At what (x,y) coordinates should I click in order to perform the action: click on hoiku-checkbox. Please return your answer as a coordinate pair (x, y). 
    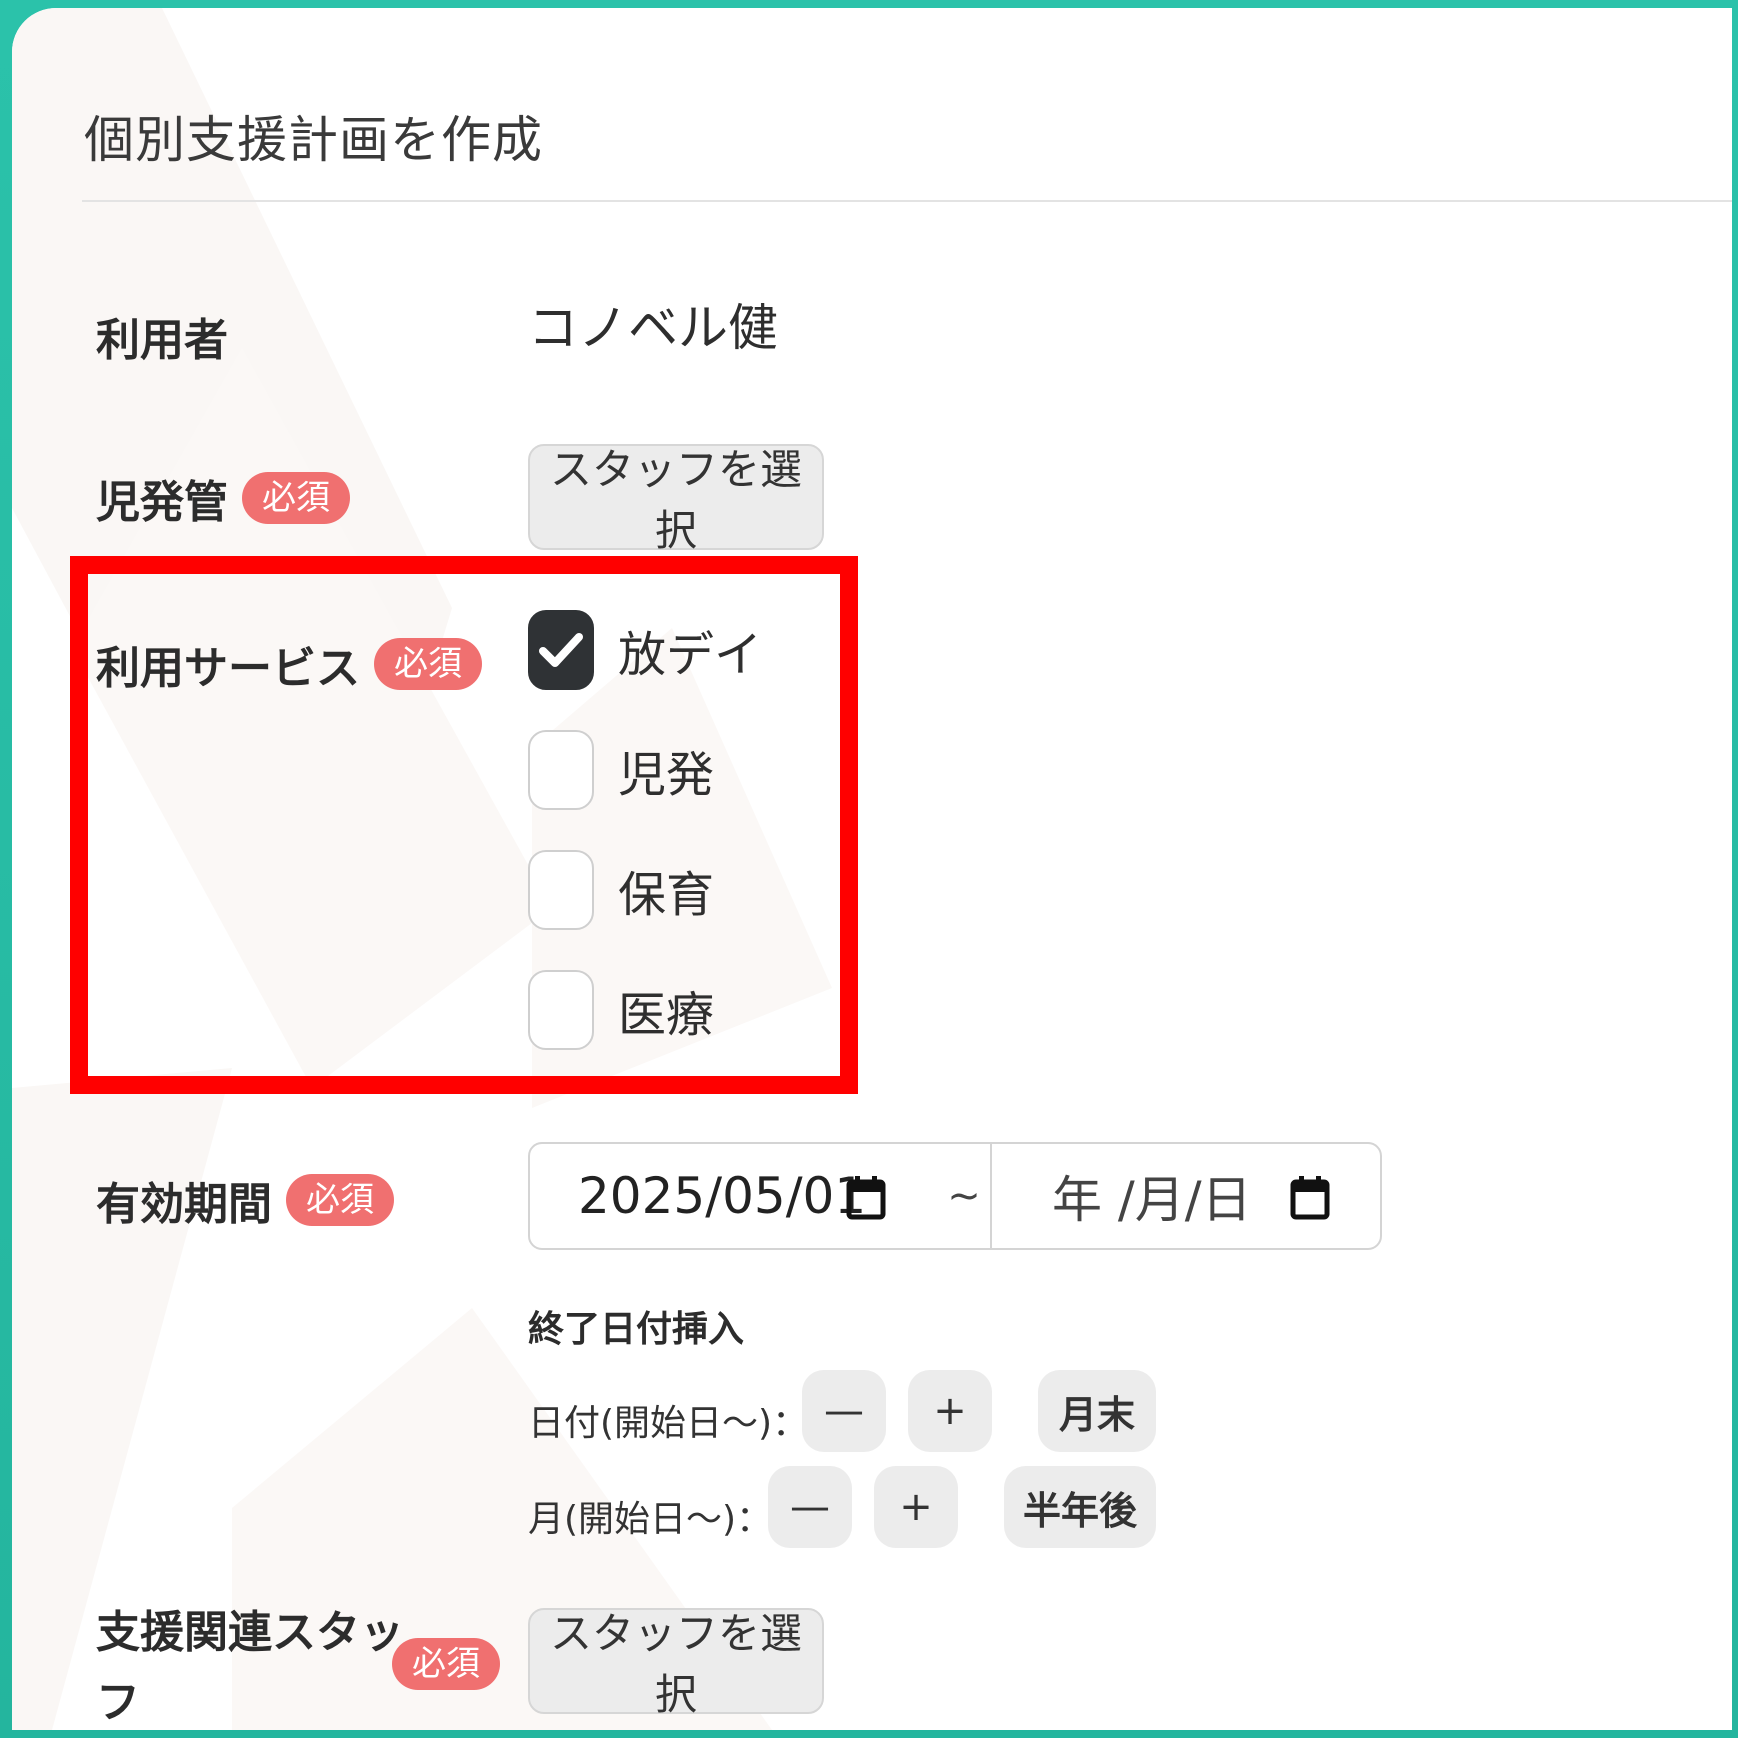
    Looking at the image, I should click on (561, 890).